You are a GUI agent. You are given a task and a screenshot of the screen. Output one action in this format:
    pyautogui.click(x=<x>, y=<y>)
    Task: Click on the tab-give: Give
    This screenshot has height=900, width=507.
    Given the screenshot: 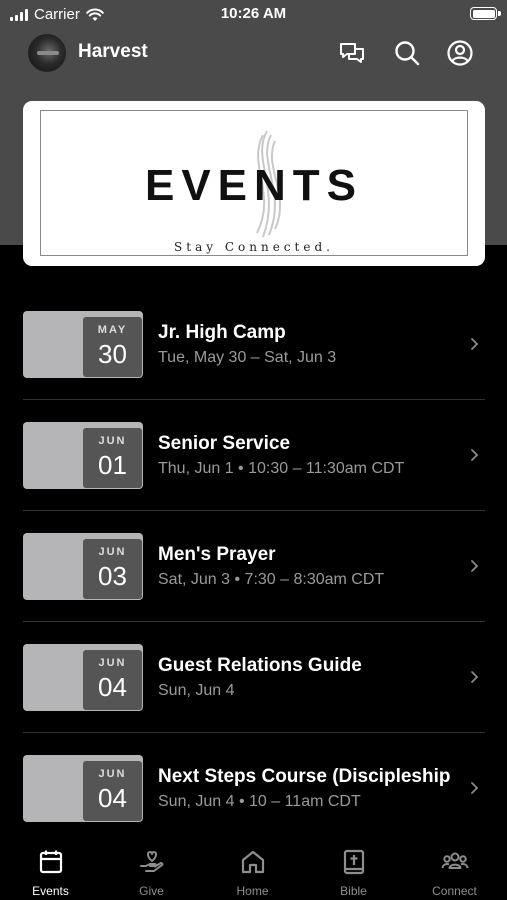 What is the action you would take?
    pyautogui.click(x=151, y=865)
    